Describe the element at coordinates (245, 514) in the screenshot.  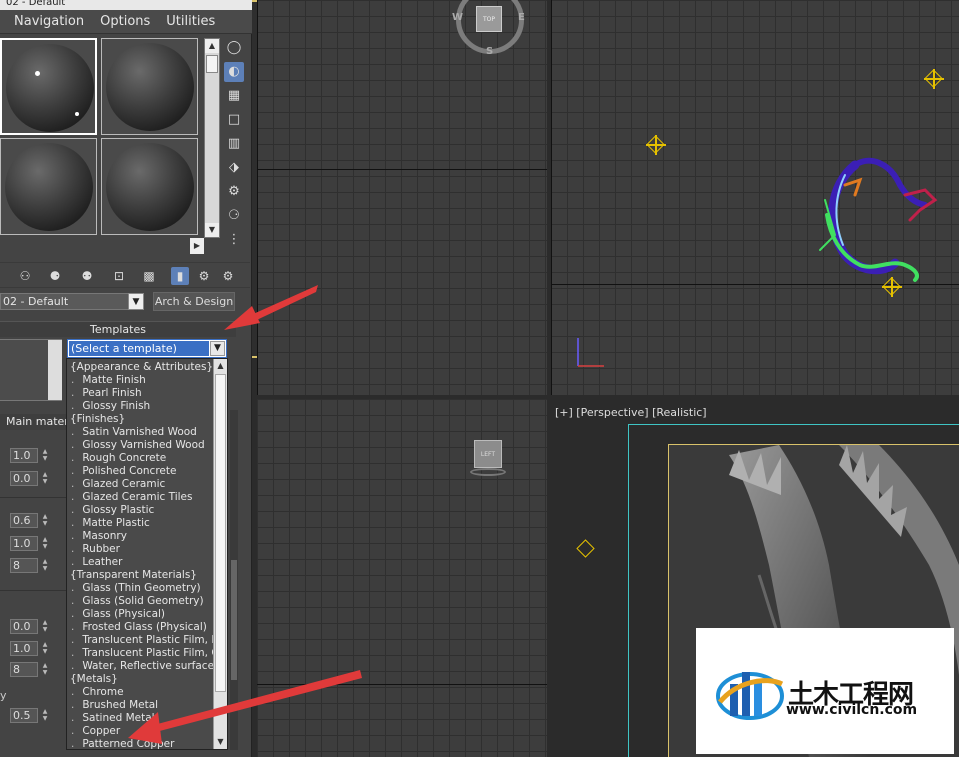
I see `annotation-arrows` at that location.